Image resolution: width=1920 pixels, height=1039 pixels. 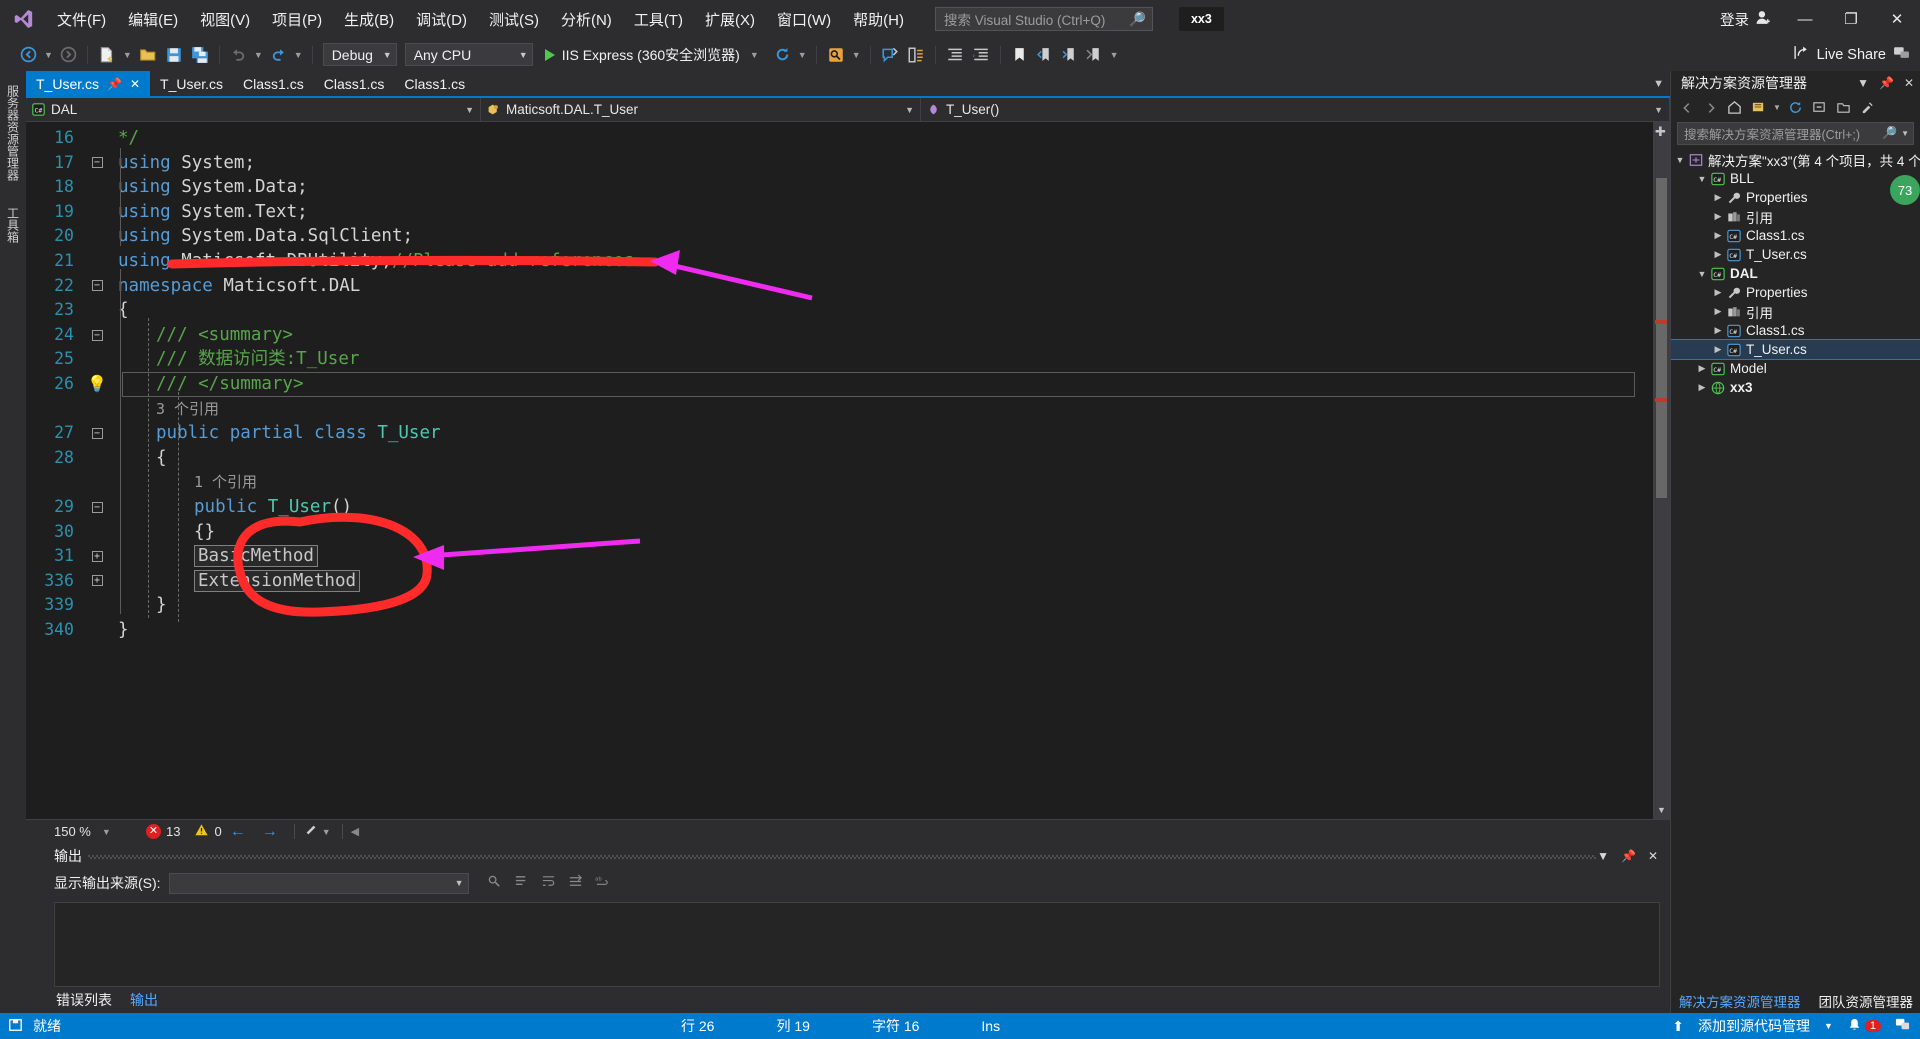 What do you see at coordinates (839, 630) in the screenshot?
I see `code-line: 340}` at bounding box center [839, 630].